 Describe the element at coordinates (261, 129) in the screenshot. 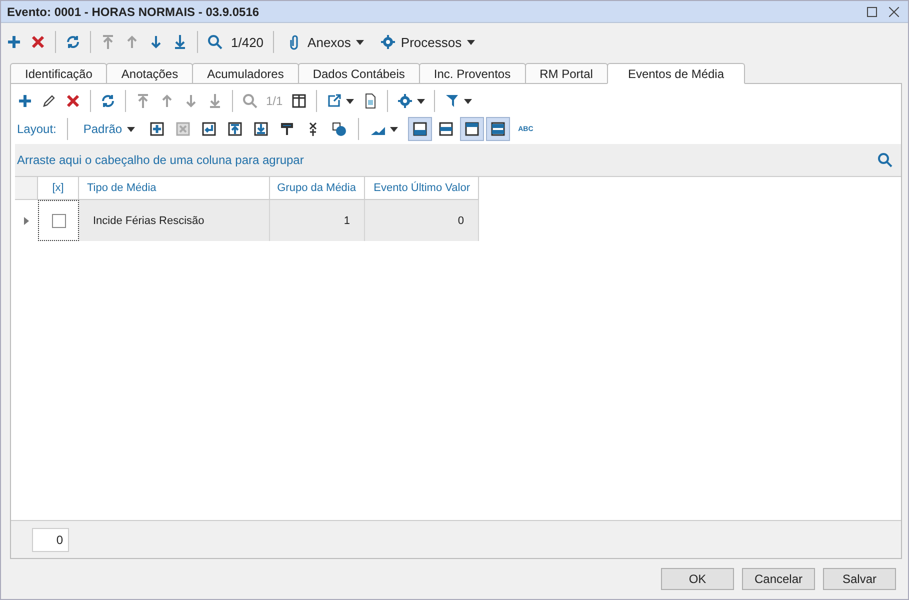

I see `move-down-icon` at that location.